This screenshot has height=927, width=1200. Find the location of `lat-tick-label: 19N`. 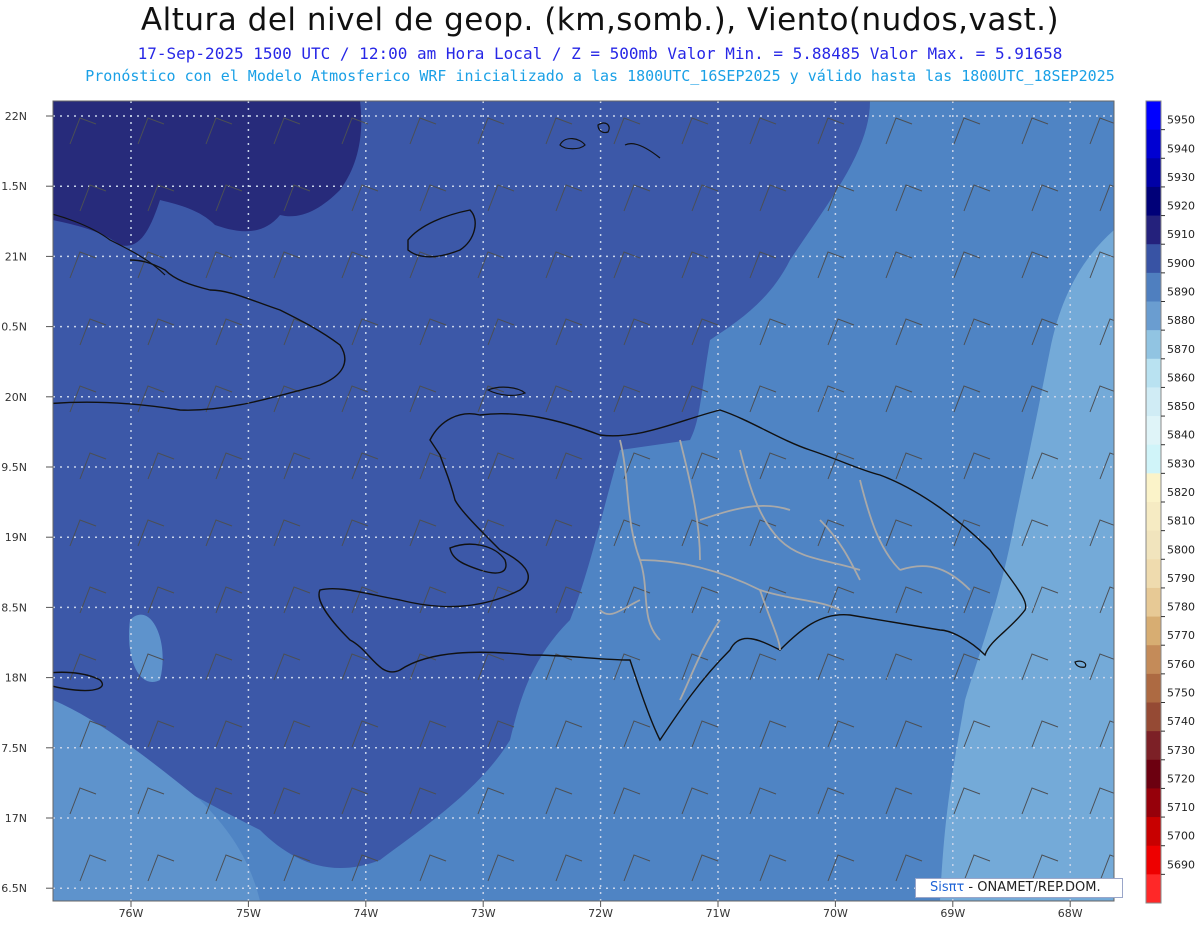

lat-tick-label: 19N is located at coordinates (16, 537).